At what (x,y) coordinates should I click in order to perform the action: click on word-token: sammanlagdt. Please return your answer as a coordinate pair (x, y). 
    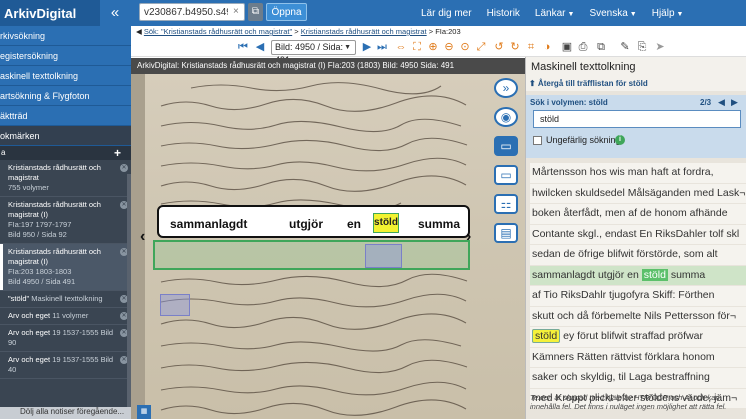
    Looking at the image, I should click on (208, 224).